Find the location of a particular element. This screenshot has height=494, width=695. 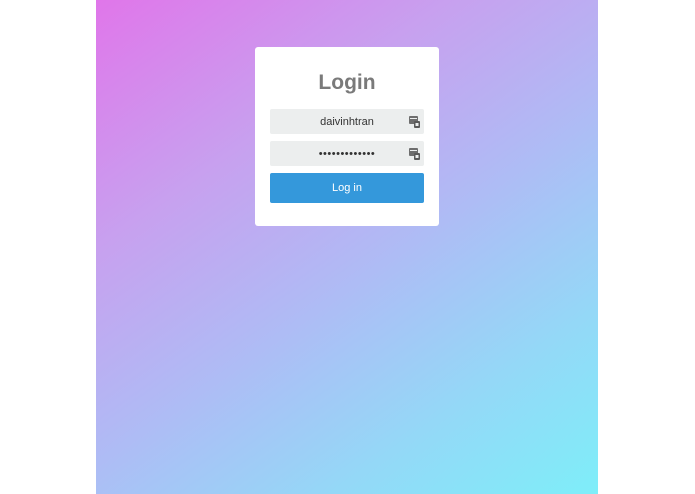

password-field is located at coordinates (347, 153).